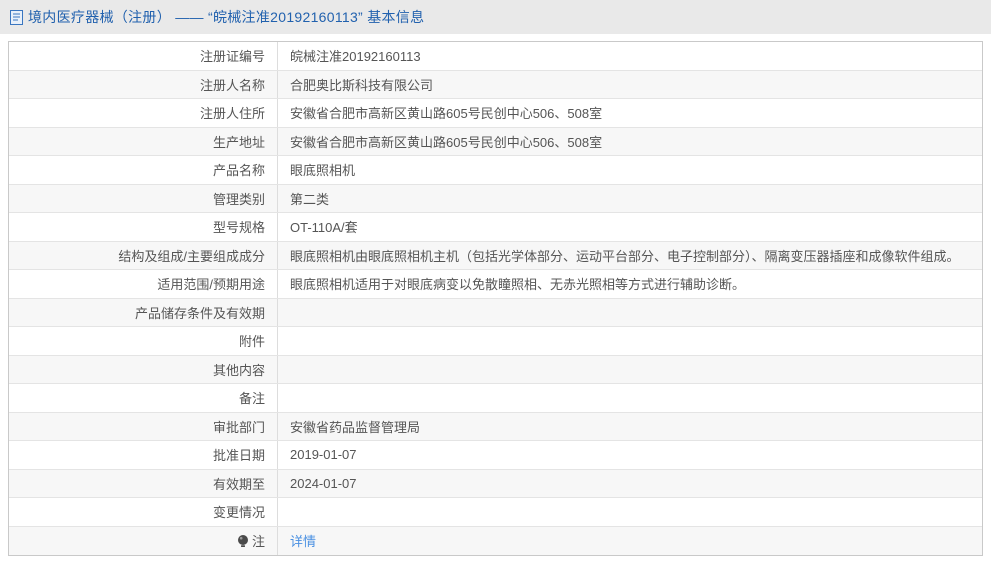 This screenshot has width=991, height=561. I want to click on row-label: 其他内容, so click(143, 369).